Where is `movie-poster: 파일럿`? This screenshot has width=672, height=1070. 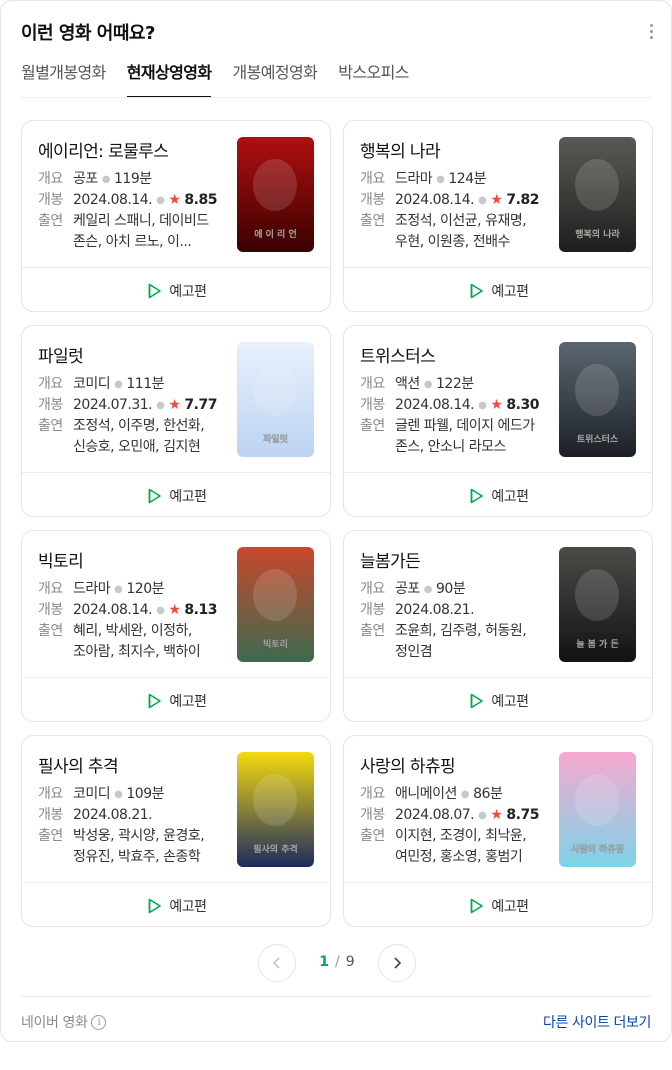 movie-poster: 파일럿 is located at coordinates (275, 399).